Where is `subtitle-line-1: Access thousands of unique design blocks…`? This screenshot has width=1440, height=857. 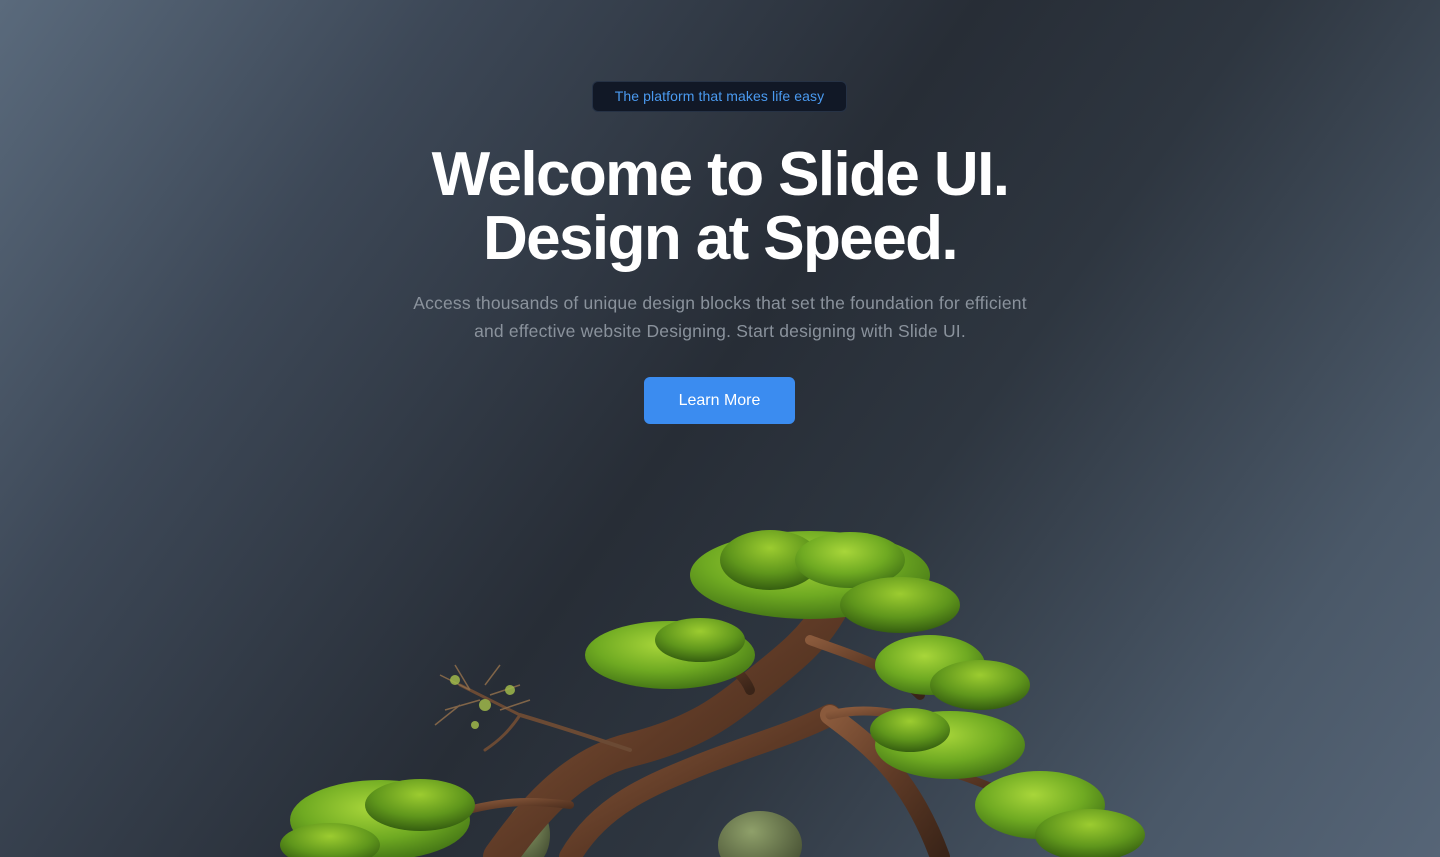
subtitle-line-1: Access thousands of unique design blocks… is located at coordinates (720, 303).